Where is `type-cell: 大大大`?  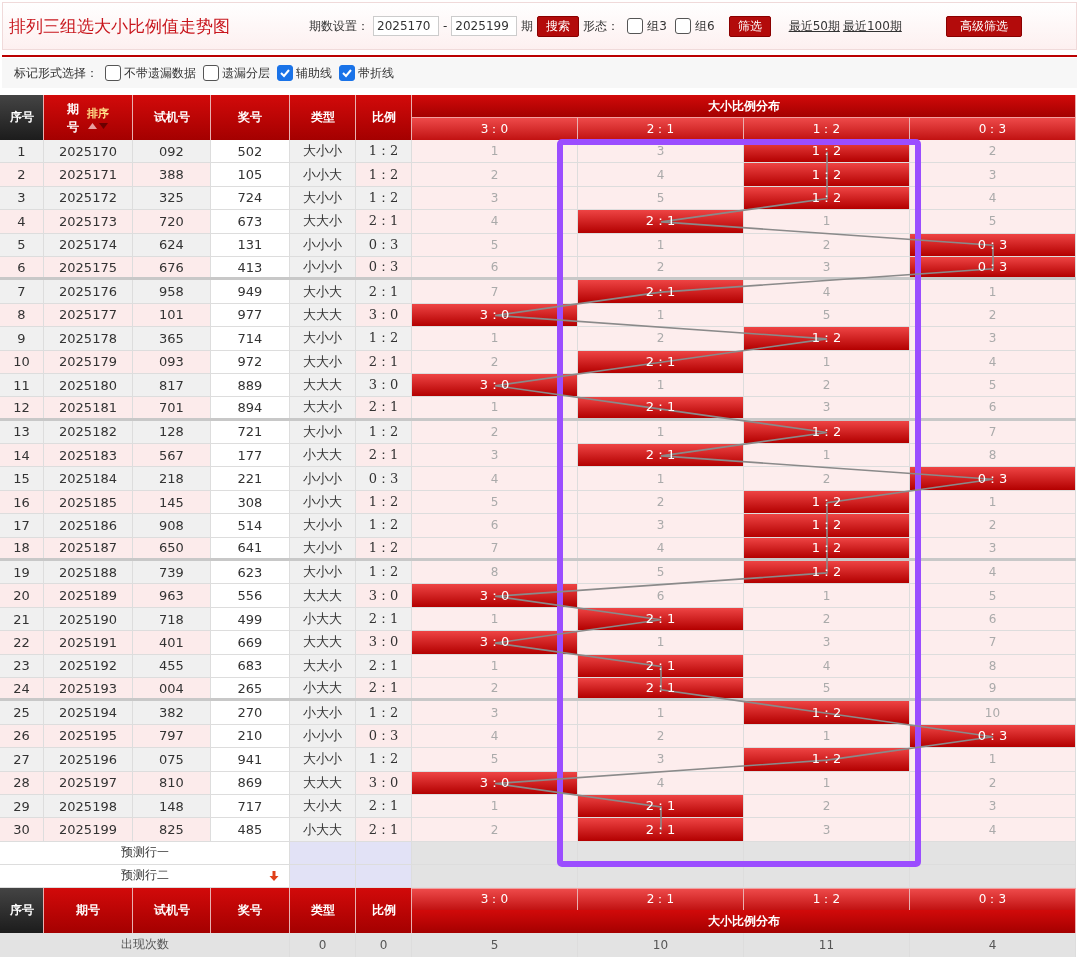 type-cell: 大大大 is located at coordinates (323, 642).